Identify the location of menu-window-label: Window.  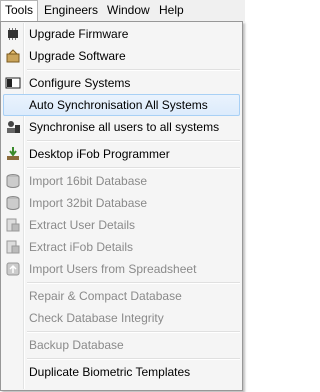
(128, 10).